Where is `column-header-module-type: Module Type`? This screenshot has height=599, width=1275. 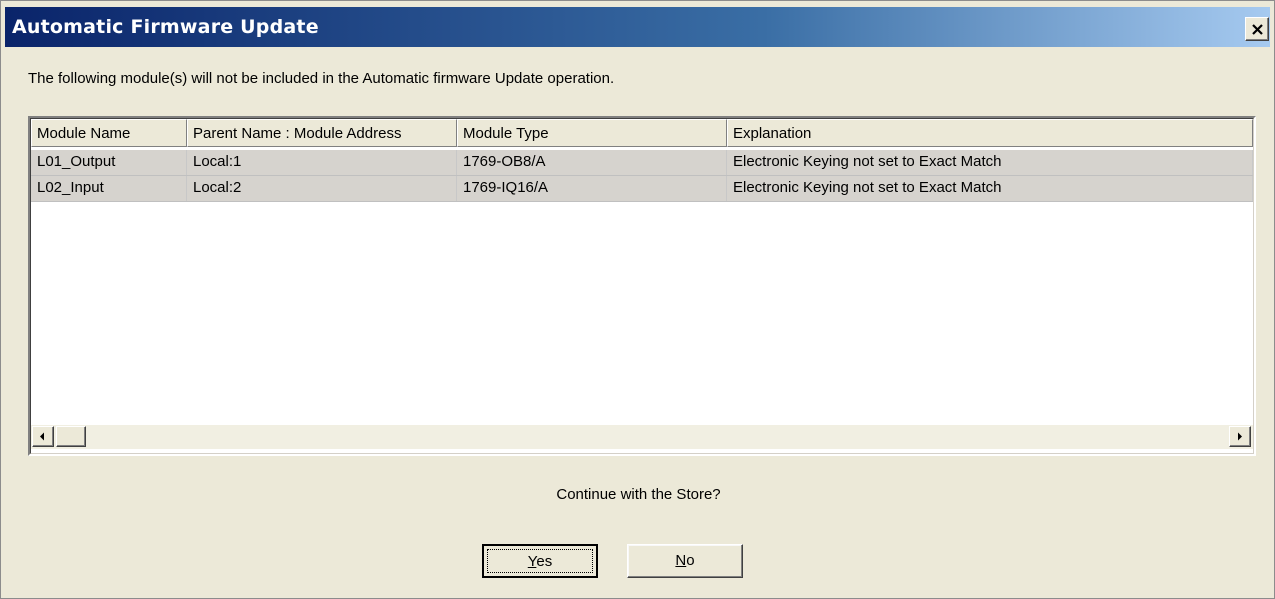 column-header-module-type: Module Type is located at coordinates (592, 133).